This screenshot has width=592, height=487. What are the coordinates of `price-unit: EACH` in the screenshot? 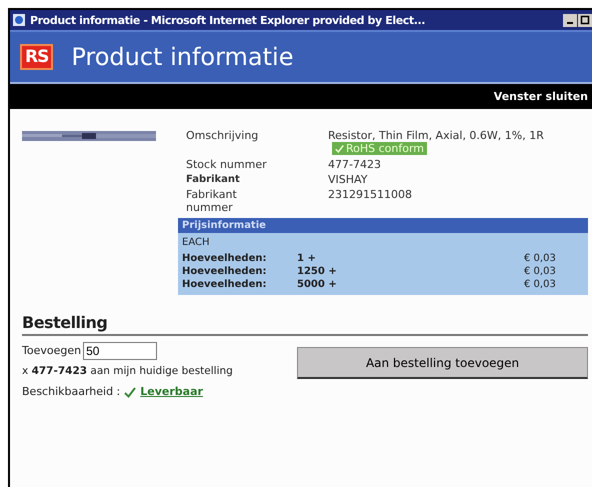 It's located at (195, 243).